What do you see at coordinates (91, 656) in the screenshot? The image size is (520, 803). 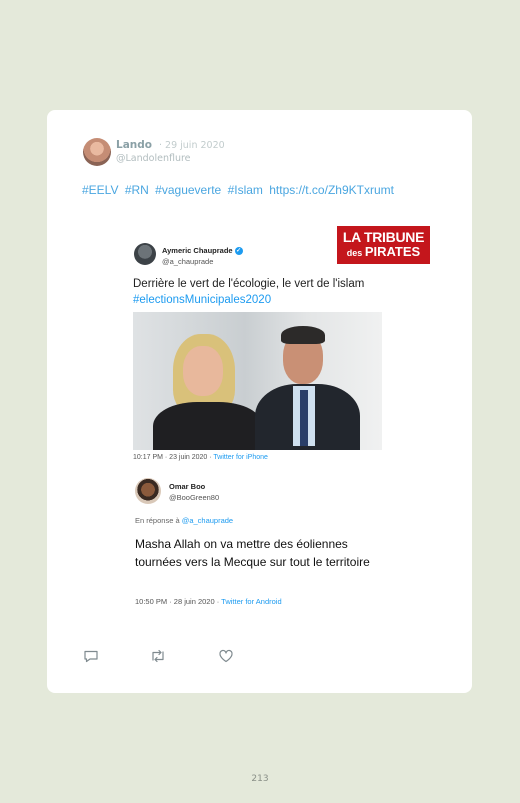 I see `reply-icon` at bounding box center [91, 656].